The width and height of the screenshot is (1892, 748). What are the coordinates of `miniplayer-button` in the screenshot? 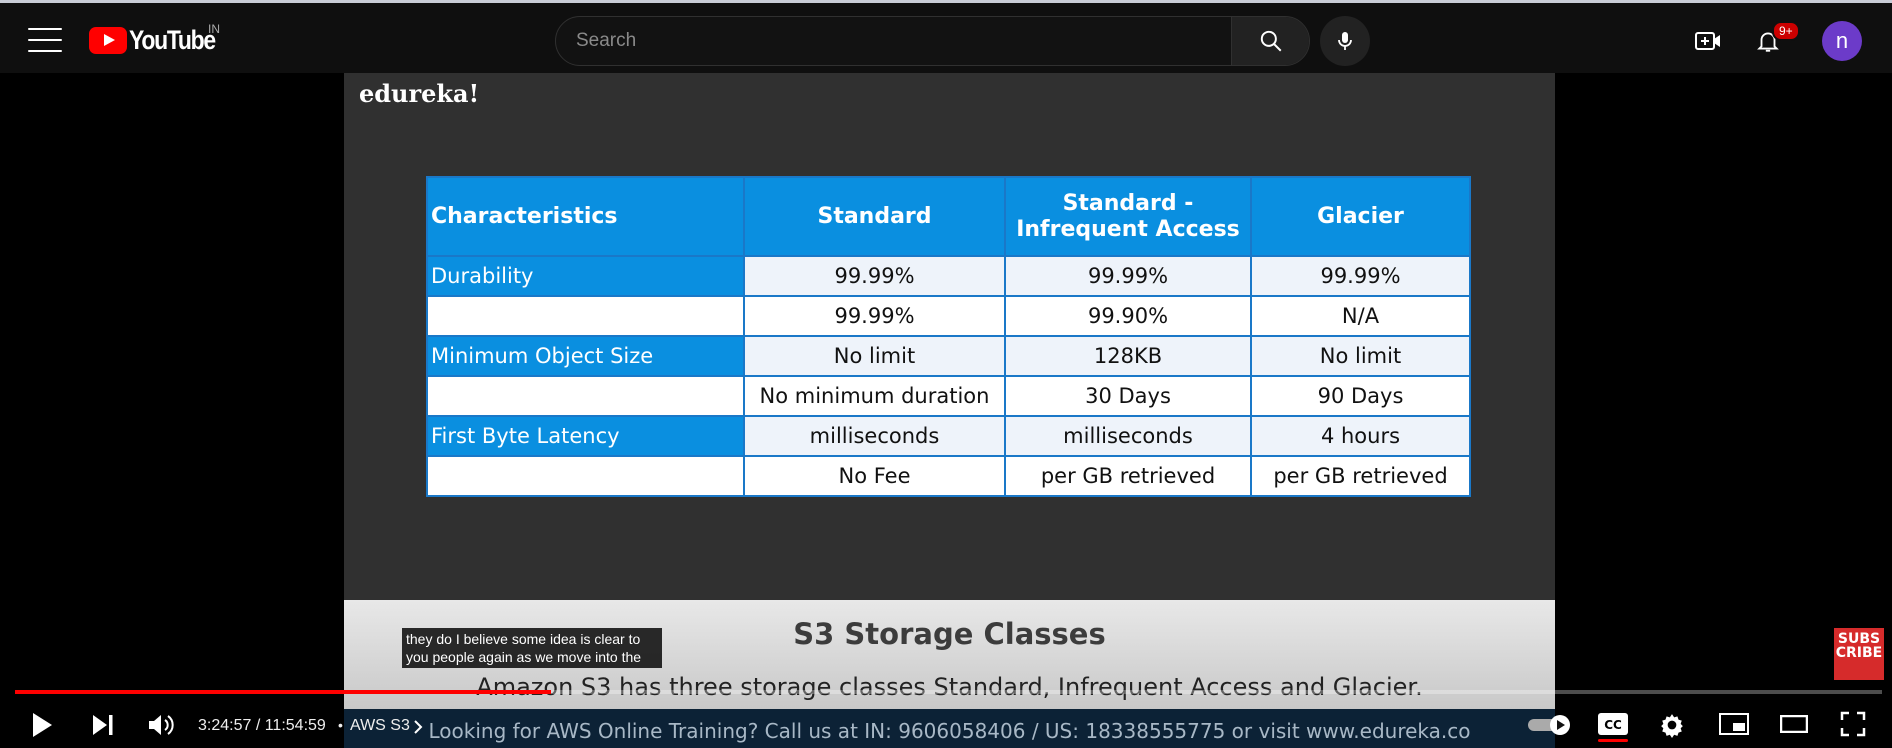 It's located at (1734, 724).